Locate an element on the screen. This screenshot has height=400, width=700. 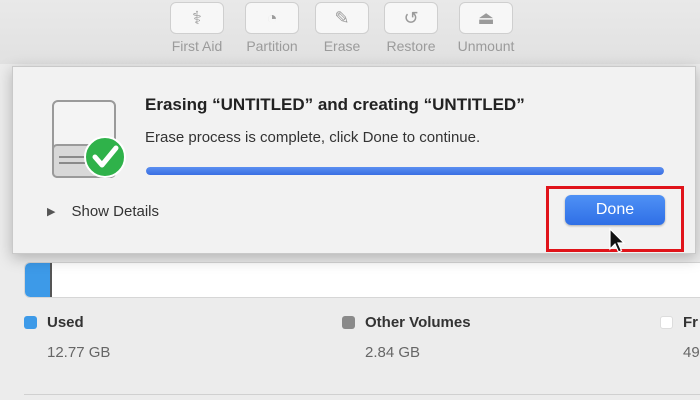
first-aid-label: First Aid is located at coordinates (197, 46).